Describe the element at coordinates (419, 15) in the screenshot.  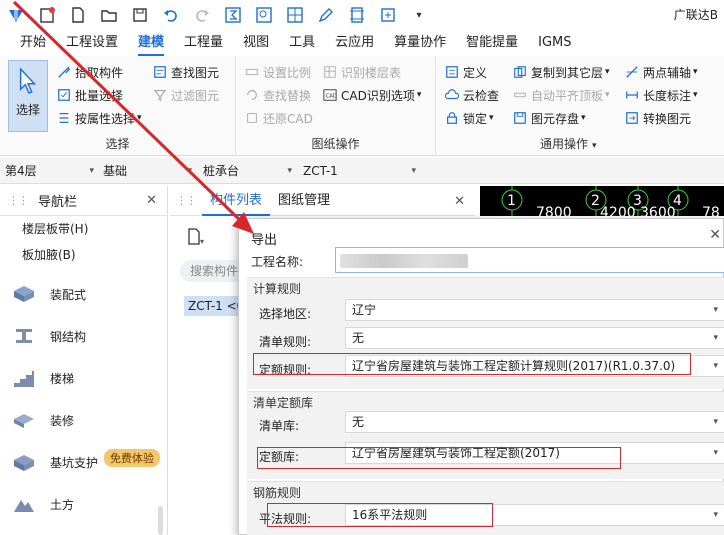
I see `more-icon: ▾` at that location.